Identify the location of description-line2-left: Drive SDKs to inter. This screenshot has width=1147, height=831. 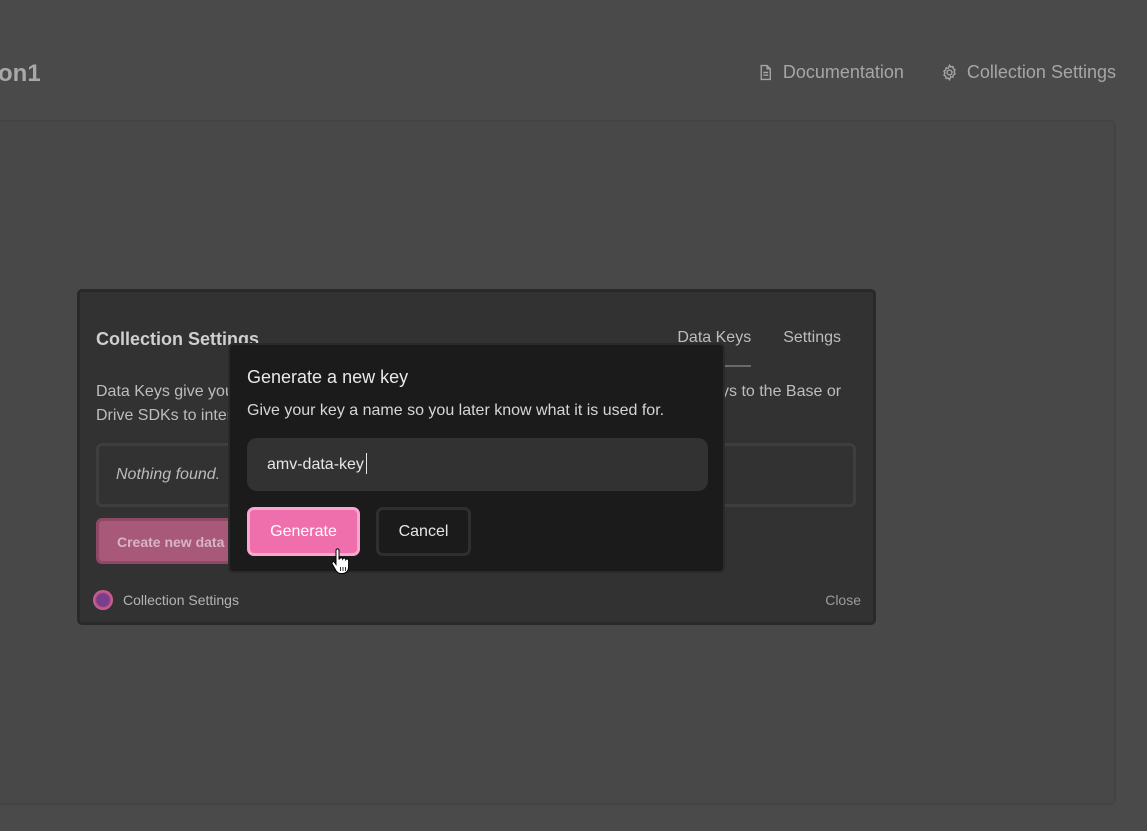
(164, 415).